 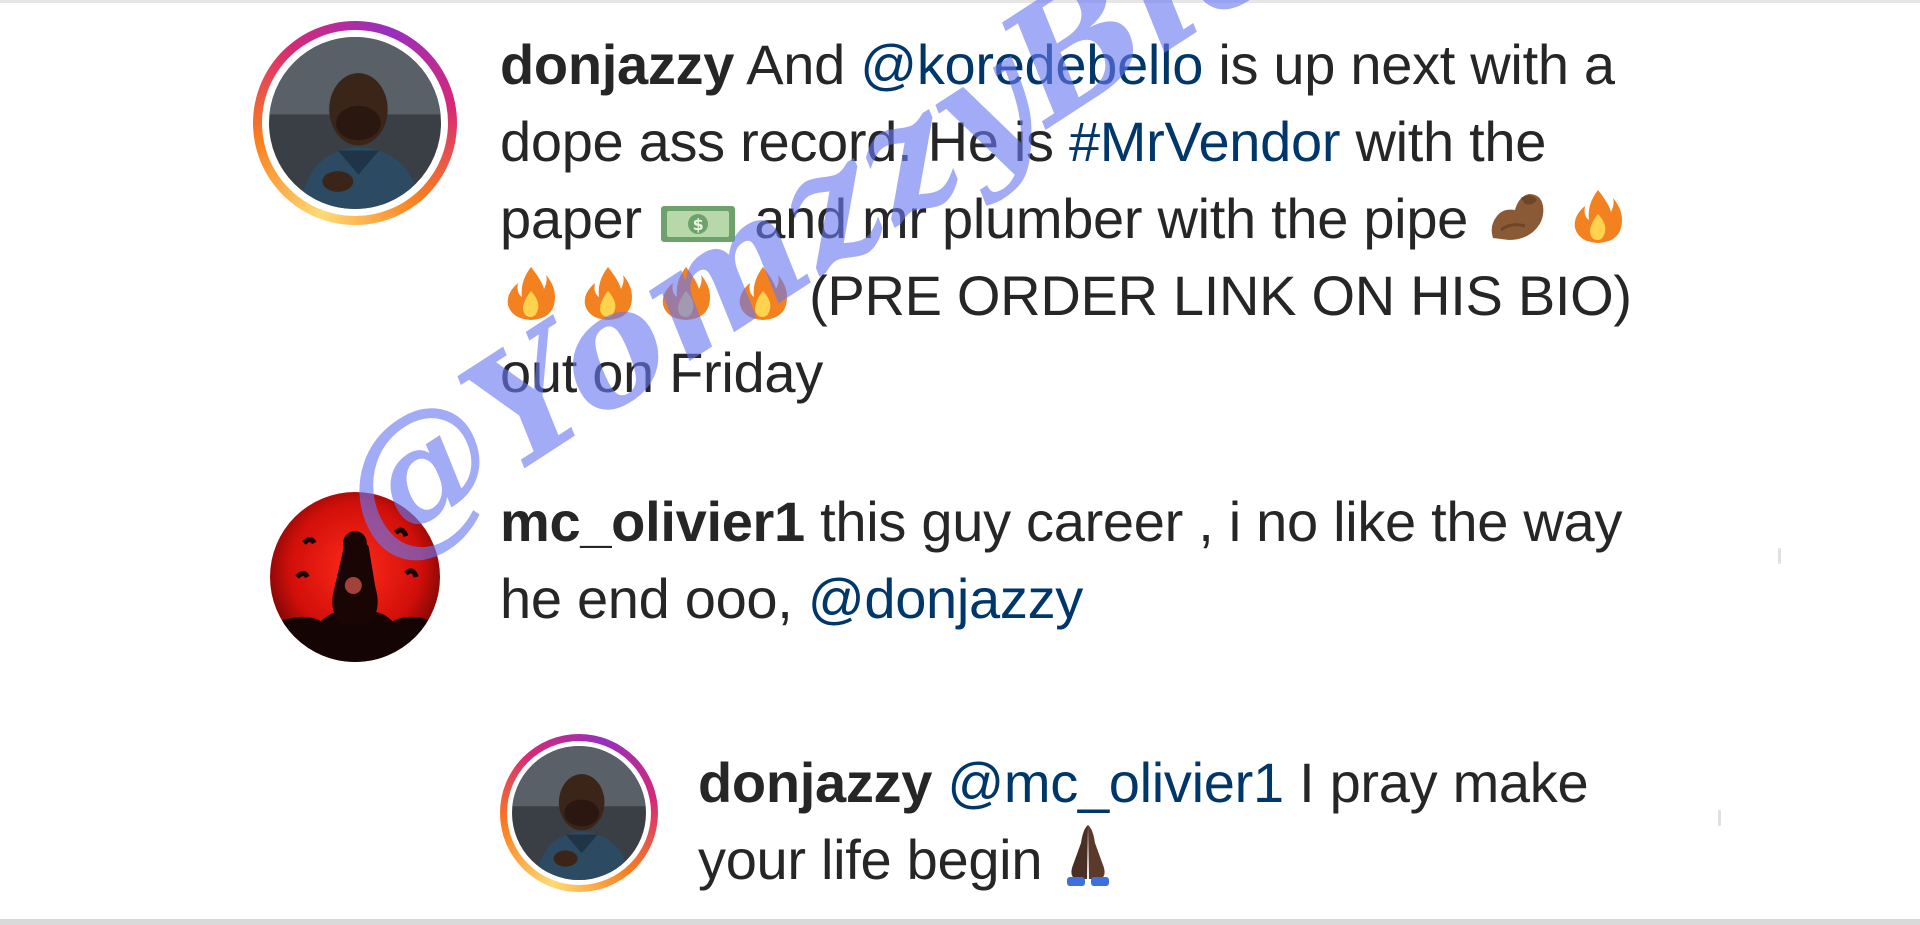 I want to click on hashtag-link: #MrVendor, so click(x=1205, y=141).